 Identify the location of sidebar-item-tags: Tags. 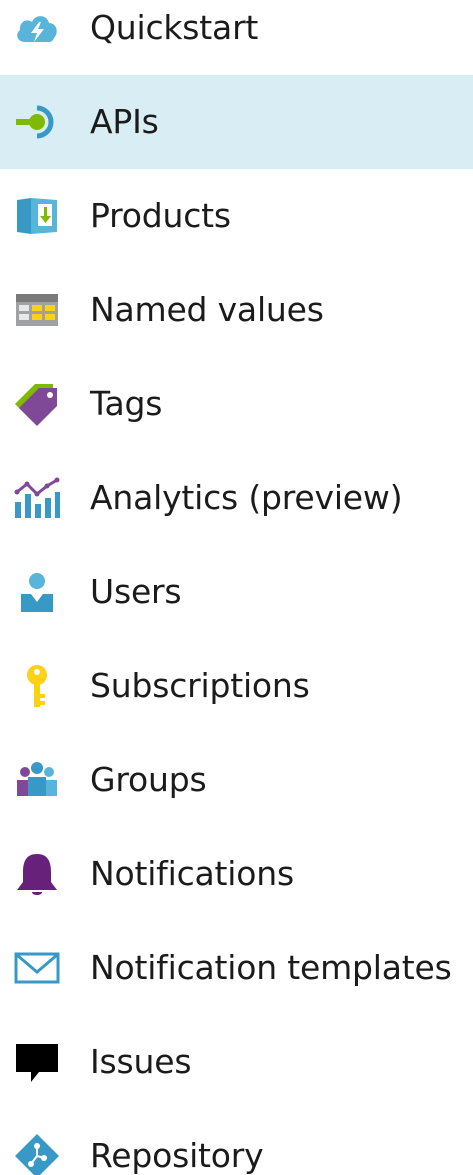
(236, 404).